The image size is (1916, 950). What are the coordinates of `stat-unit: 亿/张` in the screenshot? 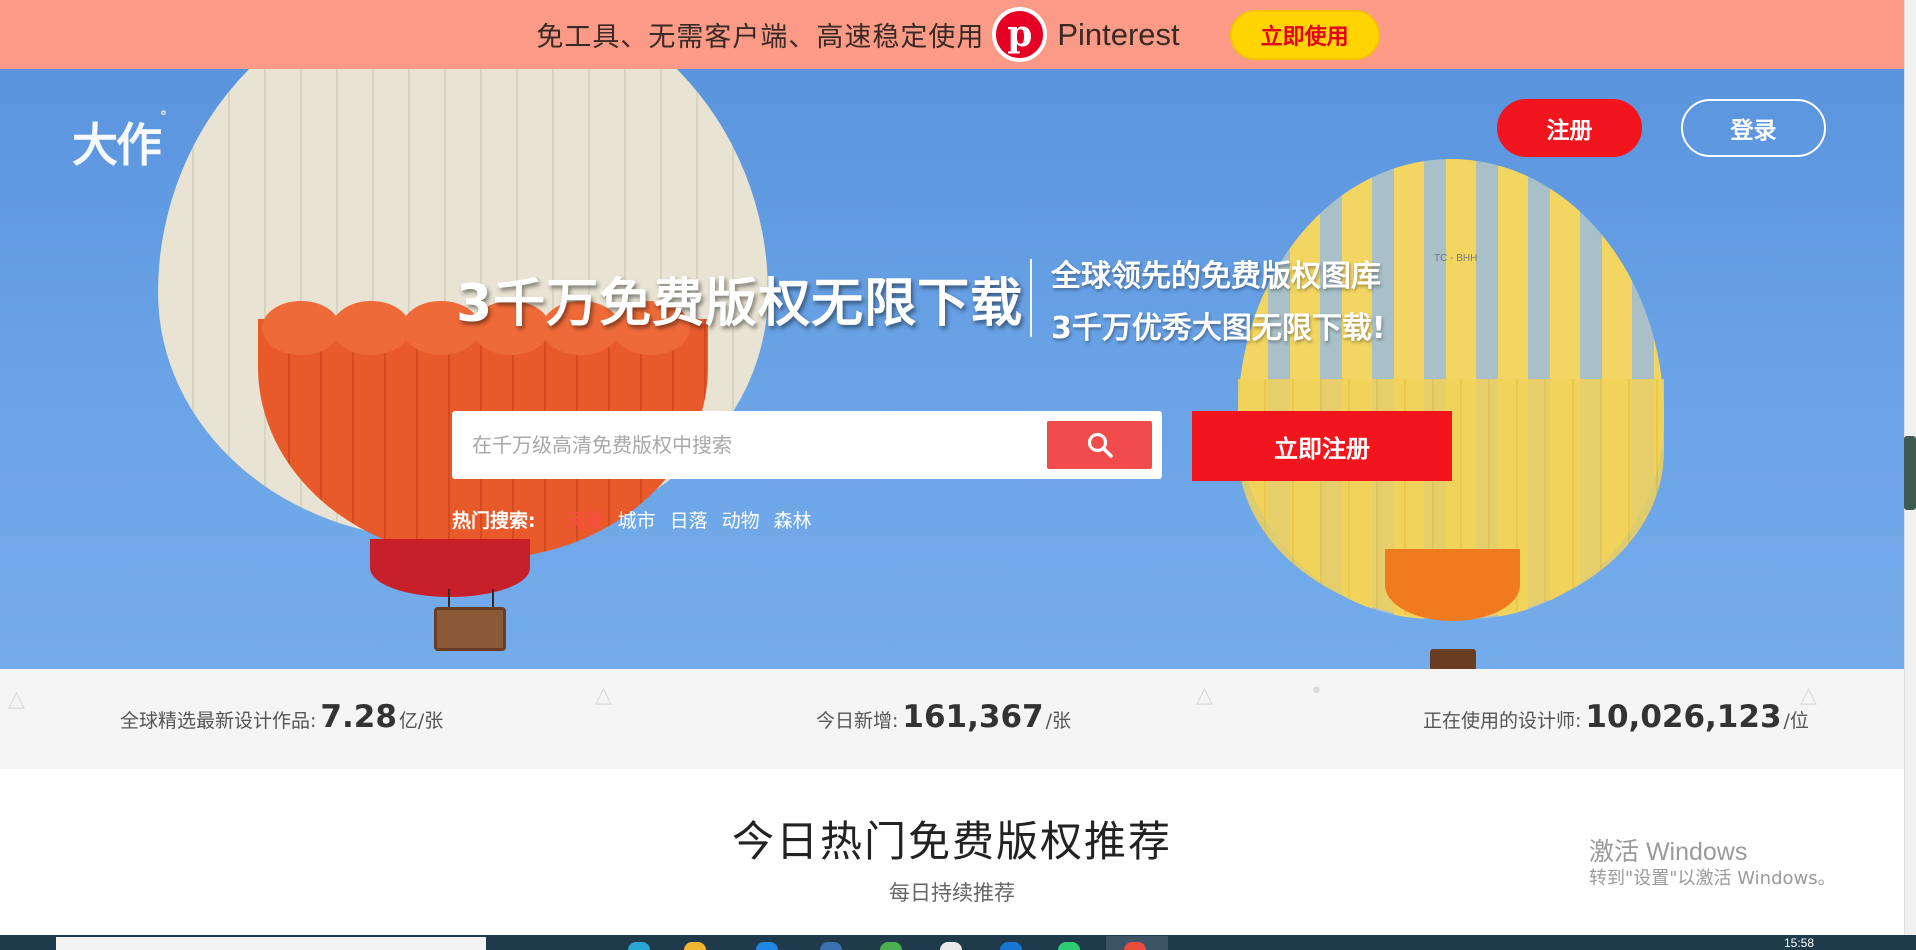 It's located at (421, 721).